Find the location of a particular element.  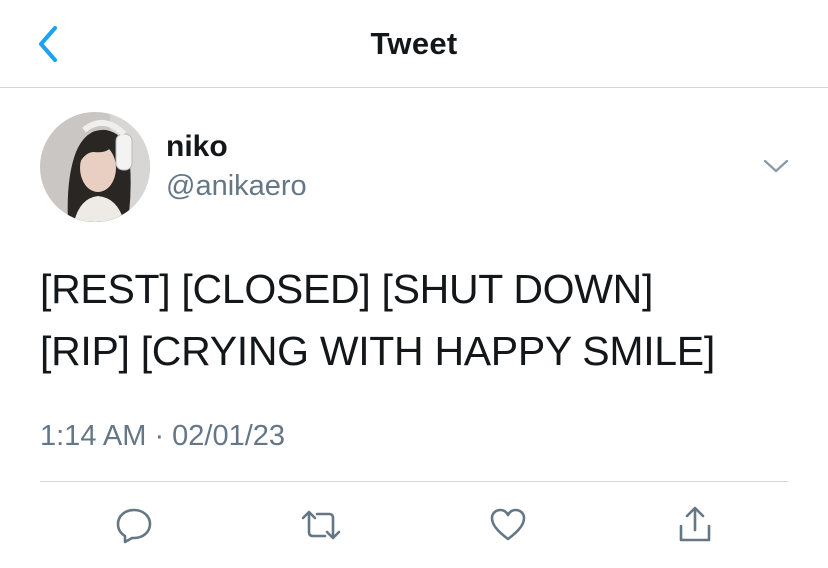

tweet-timestamp: 1:14 AM · 02/01/23 is located at coordinates (163, 436).